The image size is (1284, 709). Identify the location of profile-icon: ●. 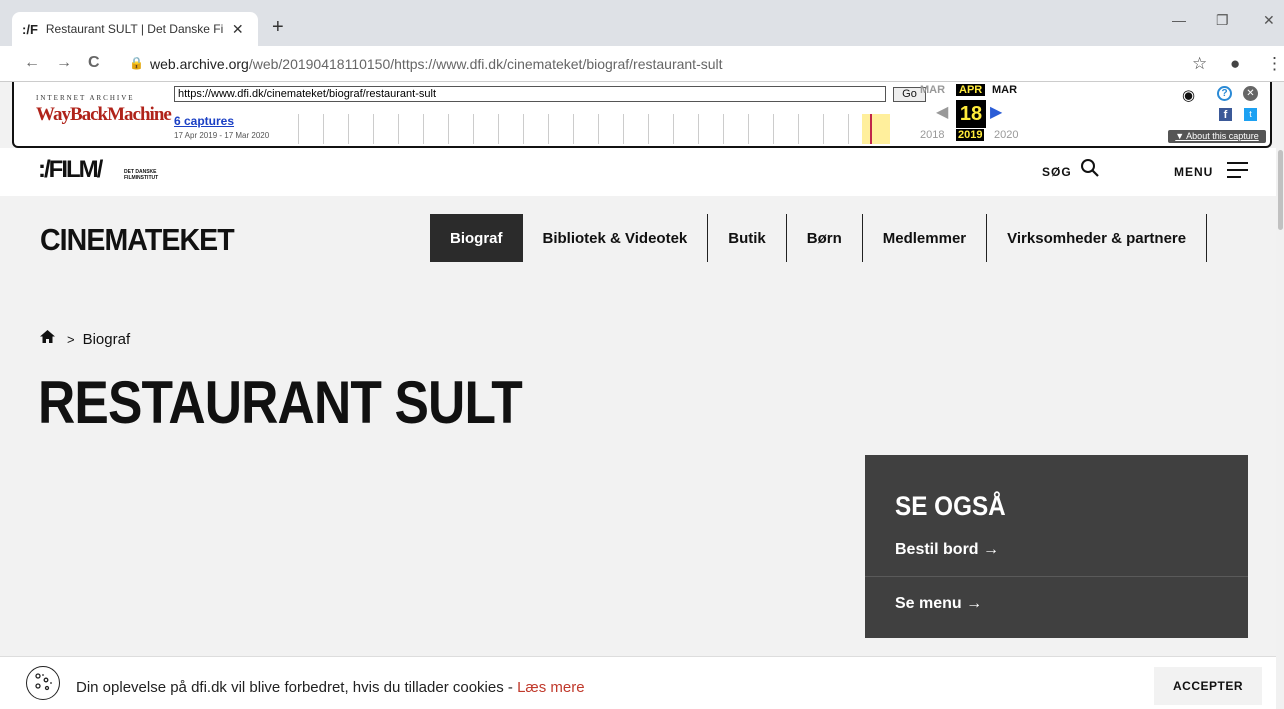
(1235, 64).